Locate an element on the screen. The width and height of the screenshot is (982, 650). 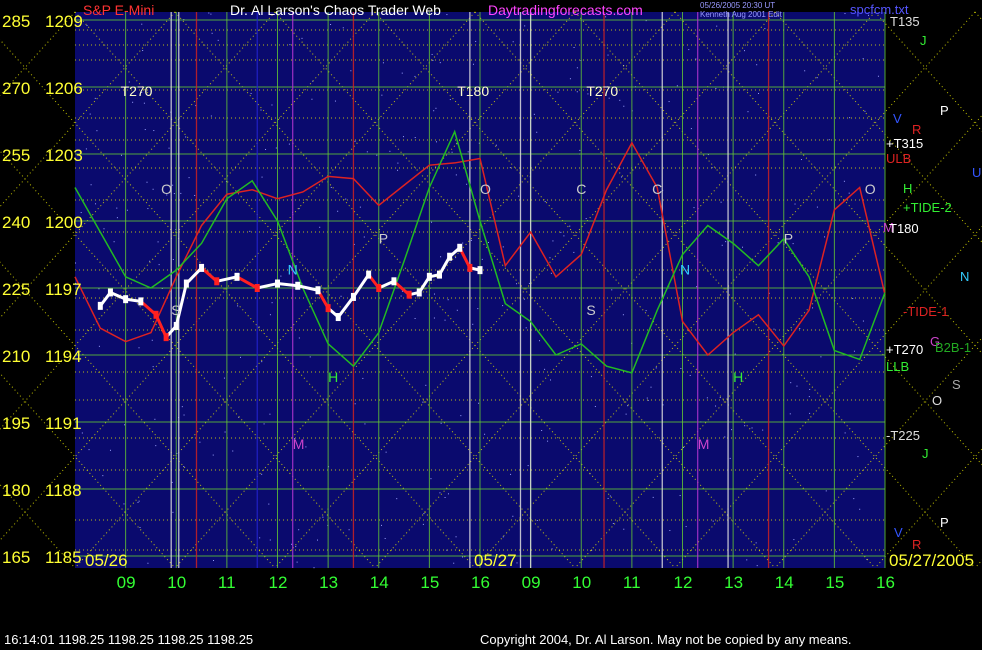
center-annotation: H is located at coordinates (738, 377).